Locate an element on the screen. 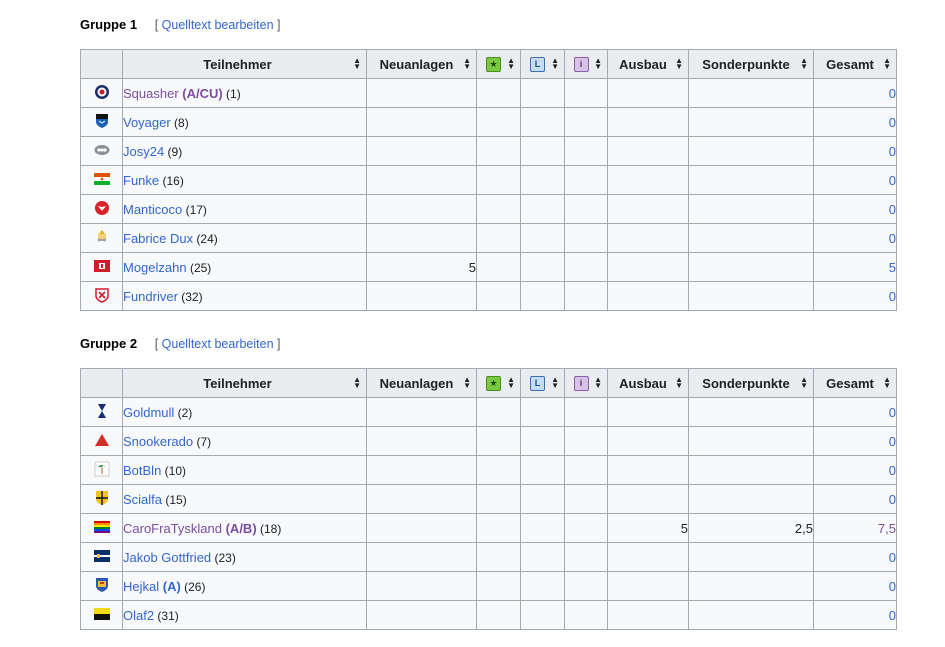 This screenshot has width=945, height=647. table-row: Olaf2 (31) 0 is located at coordinates (488, 615).